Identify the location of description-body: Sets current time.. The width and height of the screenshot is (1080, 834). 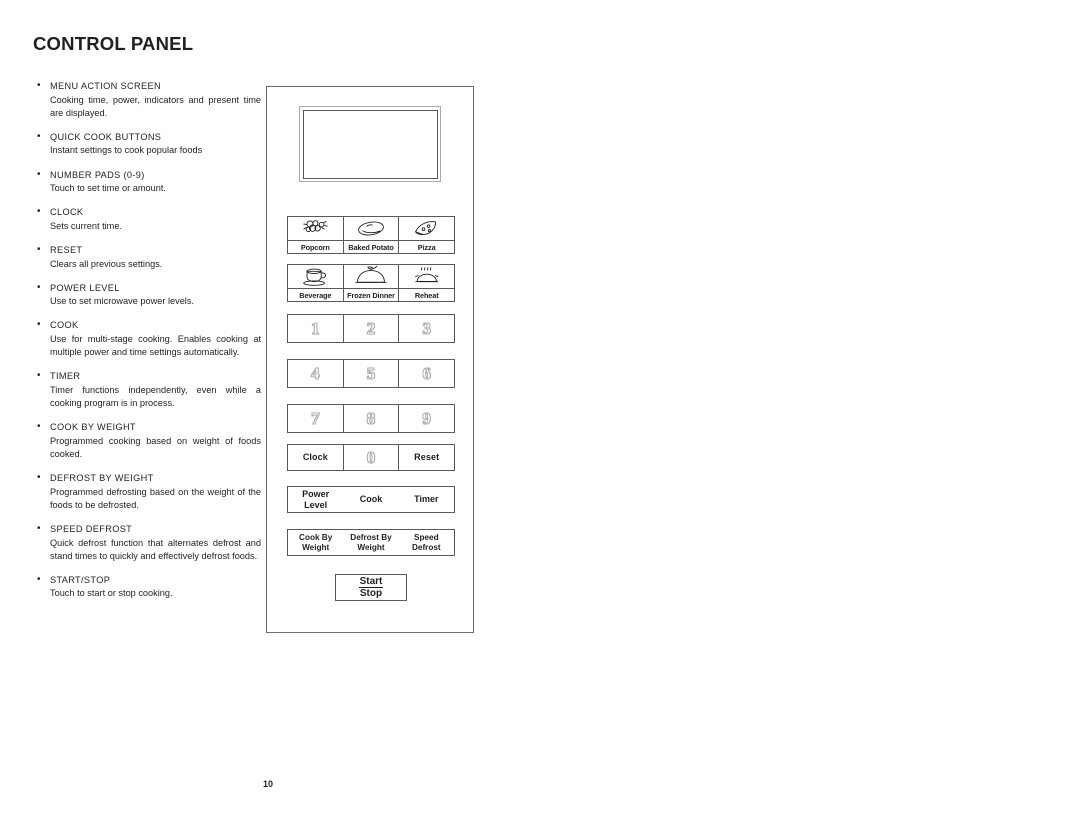
(86, 225).